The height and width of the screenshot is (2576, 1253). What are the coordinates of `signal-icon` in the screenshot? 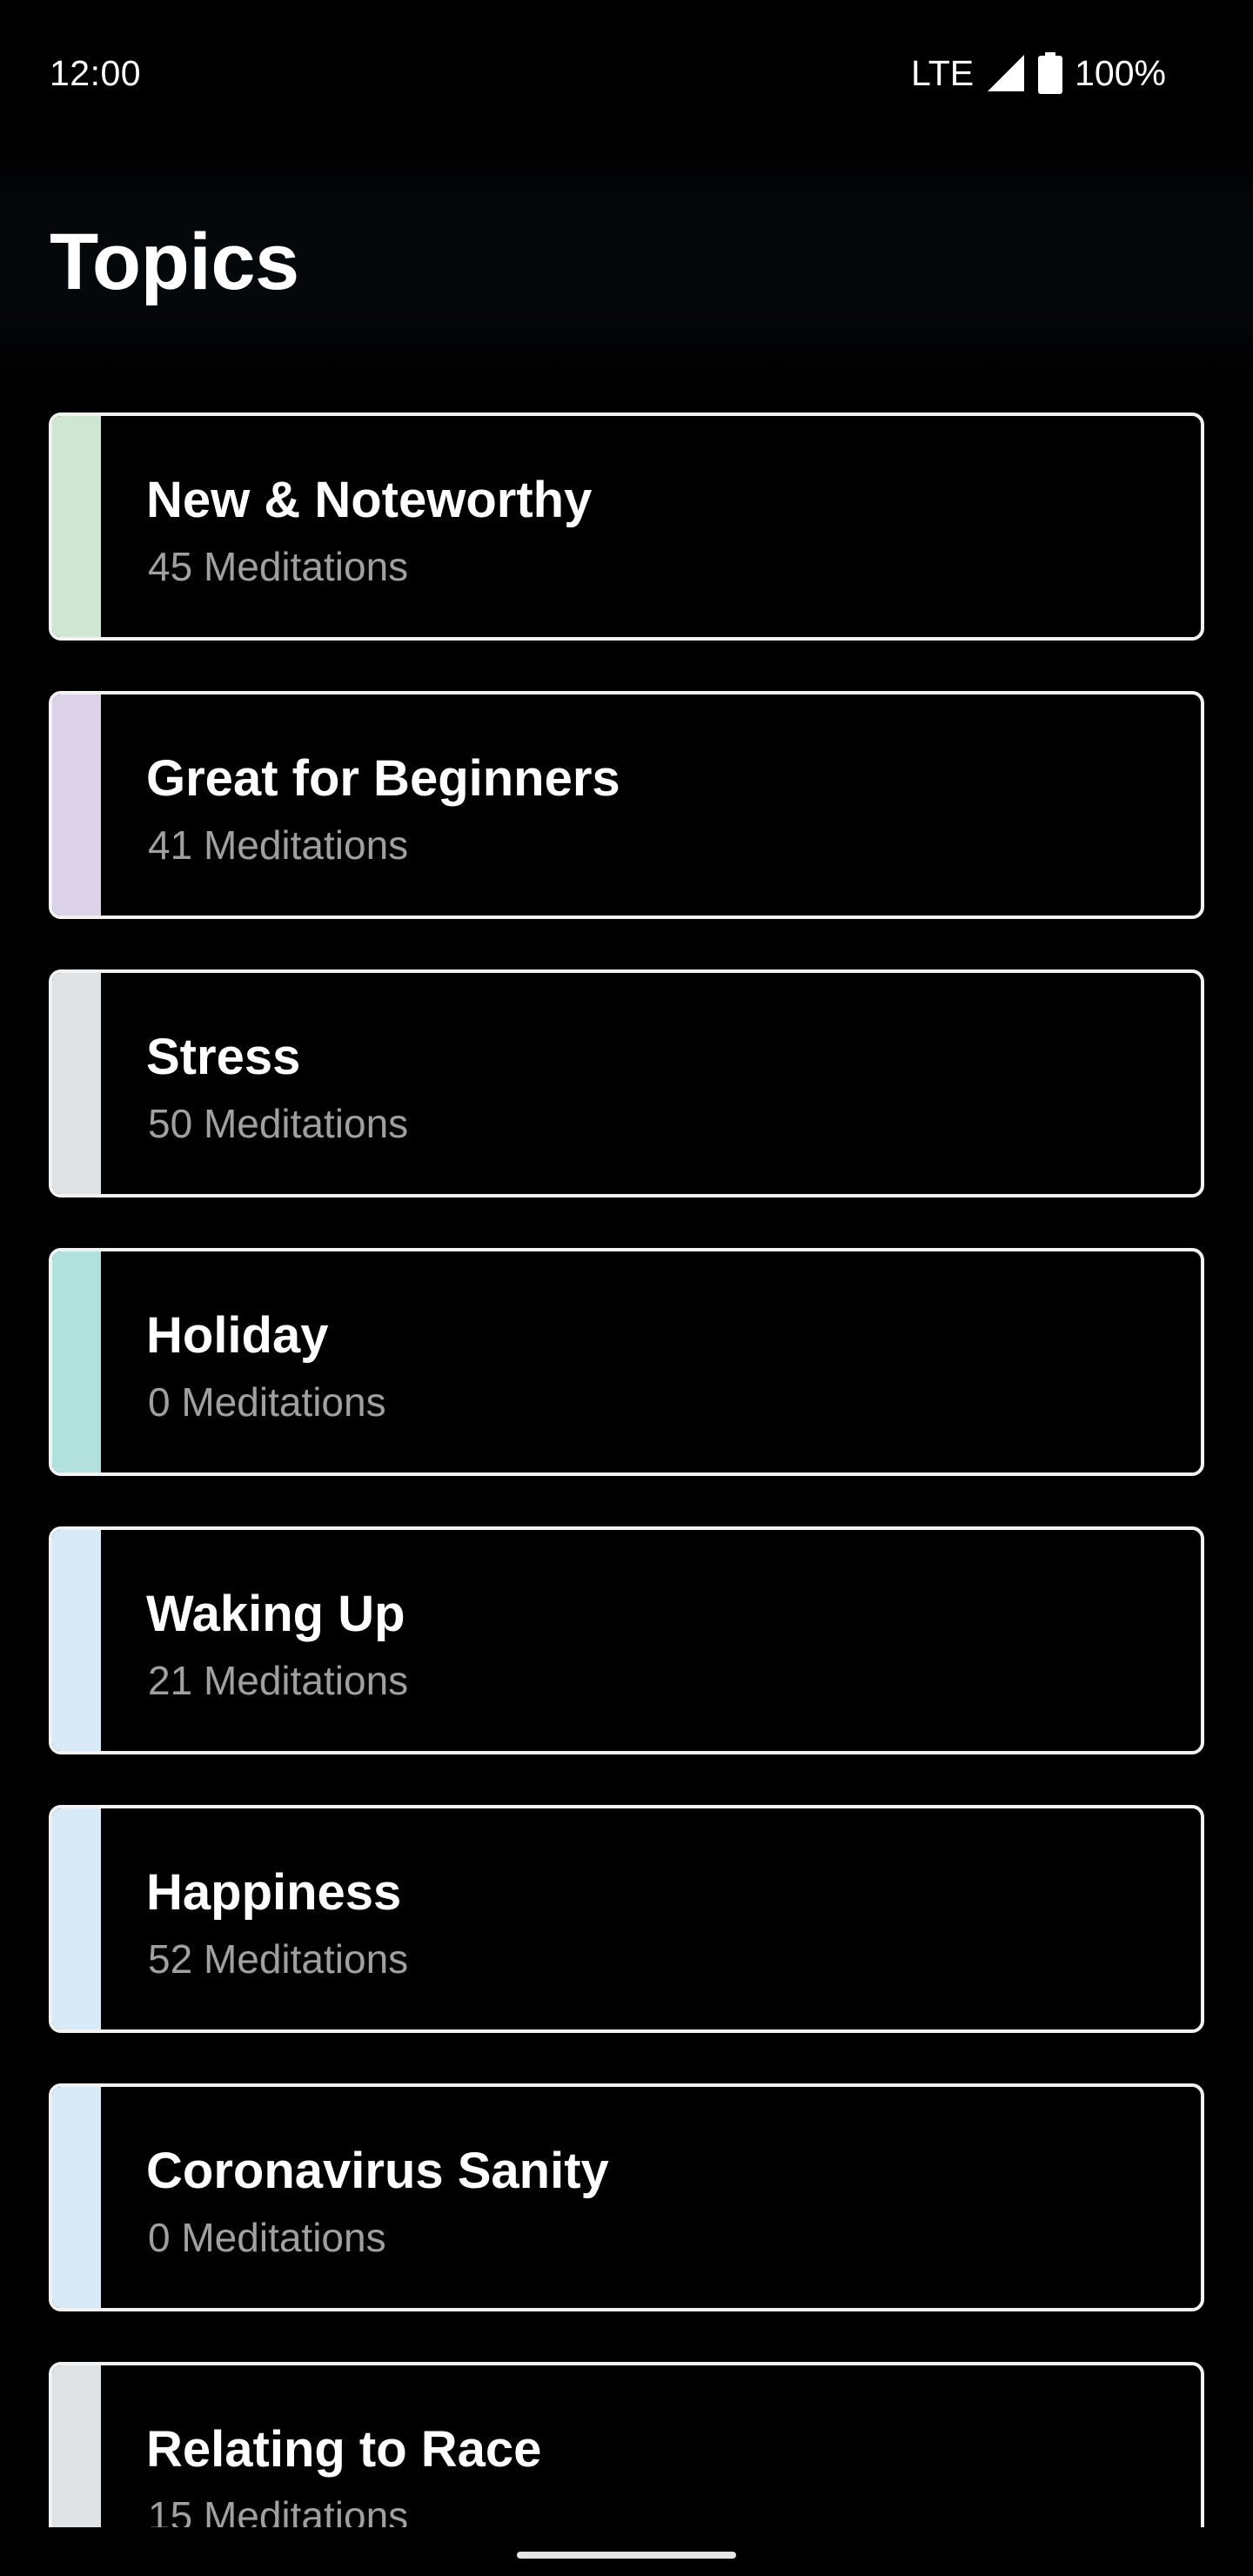 It's located at (1006, 73).